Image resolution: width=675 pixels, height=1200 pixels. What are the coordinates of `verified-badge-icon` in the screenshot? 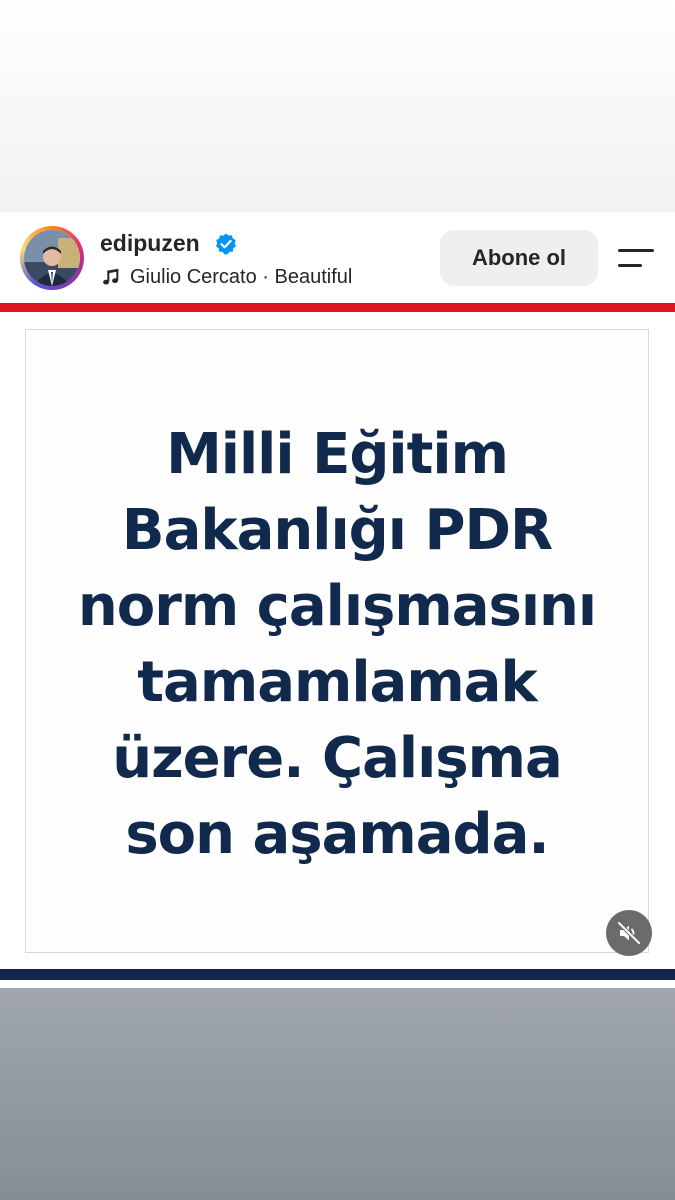 It's located at (226, 244).